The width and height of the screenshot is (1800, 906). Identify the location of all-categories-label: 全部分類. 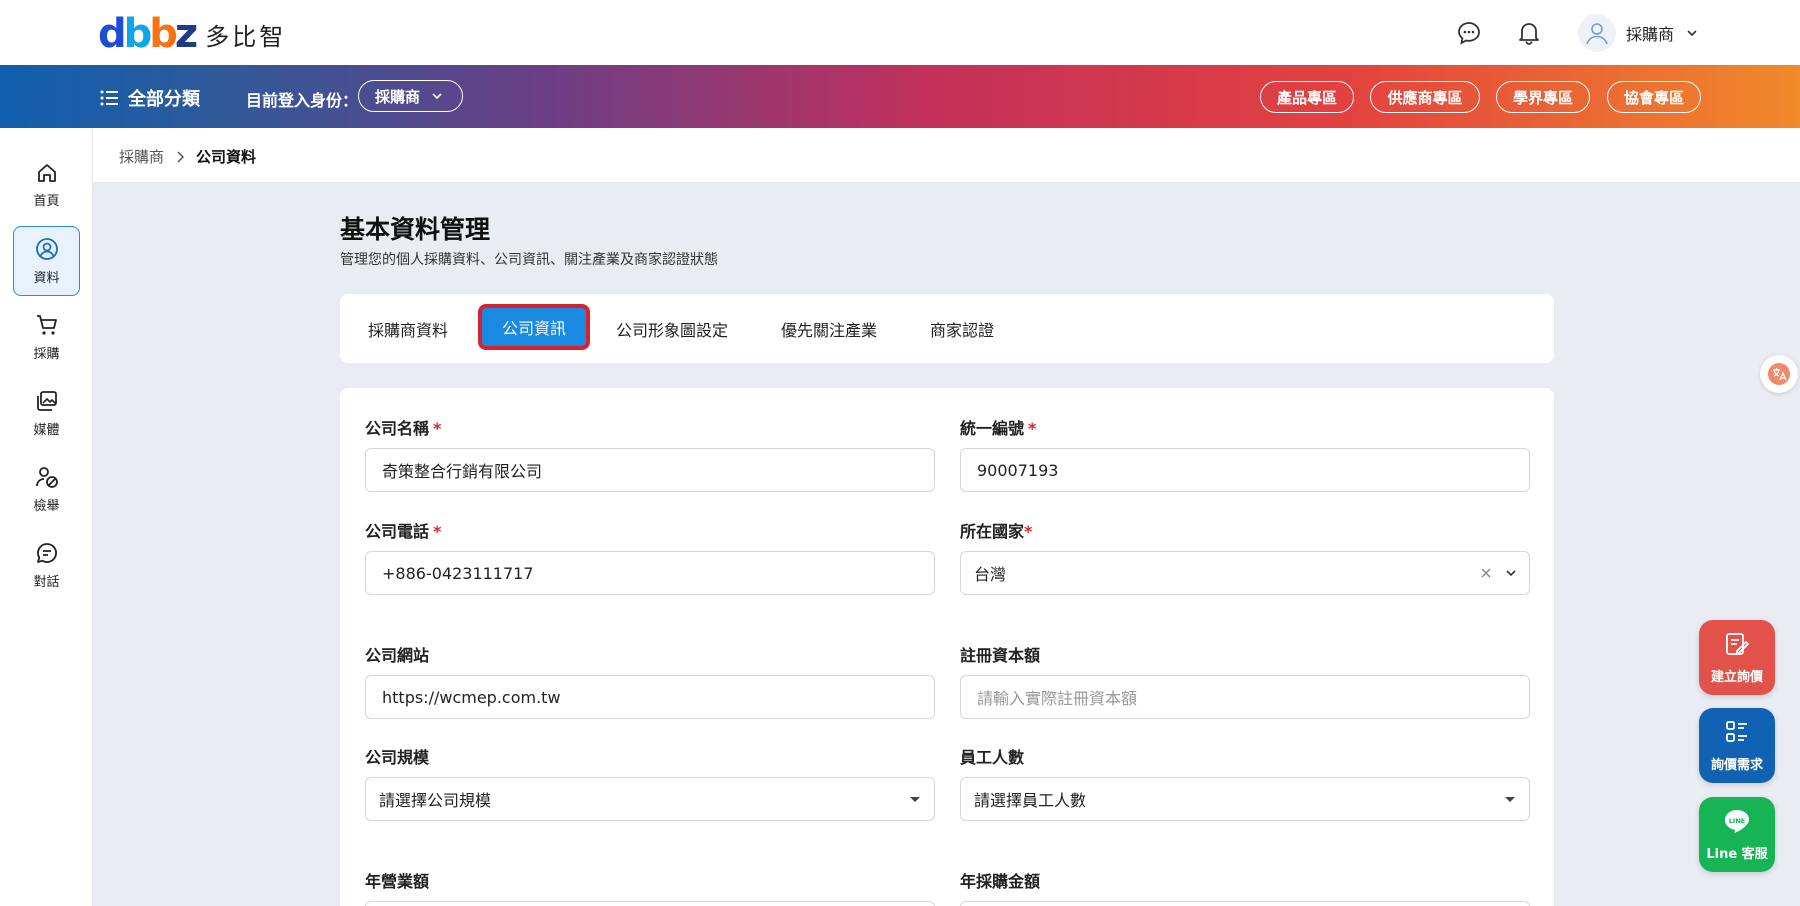
(164, 99).